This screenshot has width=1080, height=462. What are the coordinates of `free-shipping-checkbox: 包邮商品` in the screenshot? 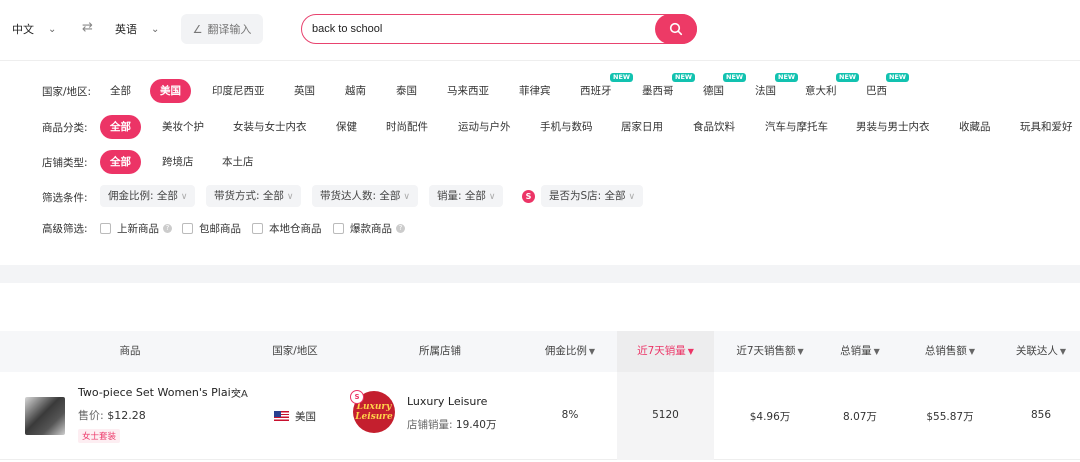 It's located at (211, 228).